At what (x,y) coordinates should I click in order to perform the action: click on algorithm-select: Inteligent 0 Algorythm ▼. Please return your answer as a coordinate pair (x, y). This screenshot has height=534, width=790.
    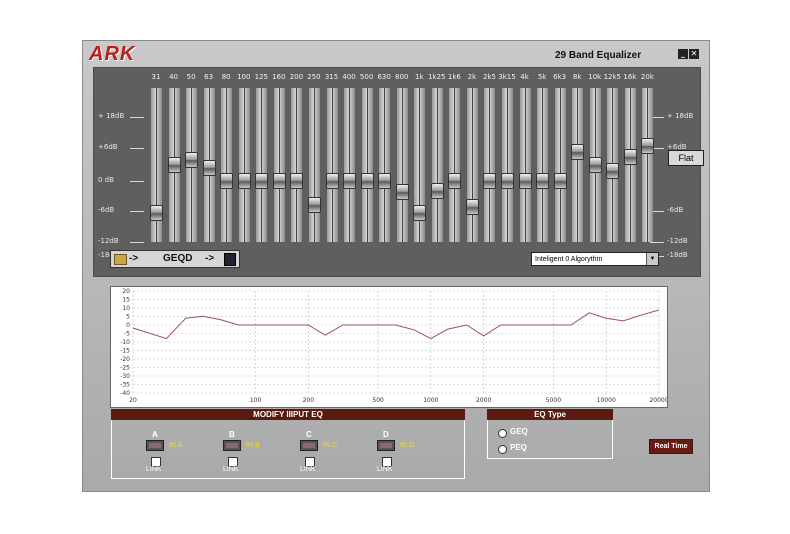
    Looking at the image, I should click on (595, 259).